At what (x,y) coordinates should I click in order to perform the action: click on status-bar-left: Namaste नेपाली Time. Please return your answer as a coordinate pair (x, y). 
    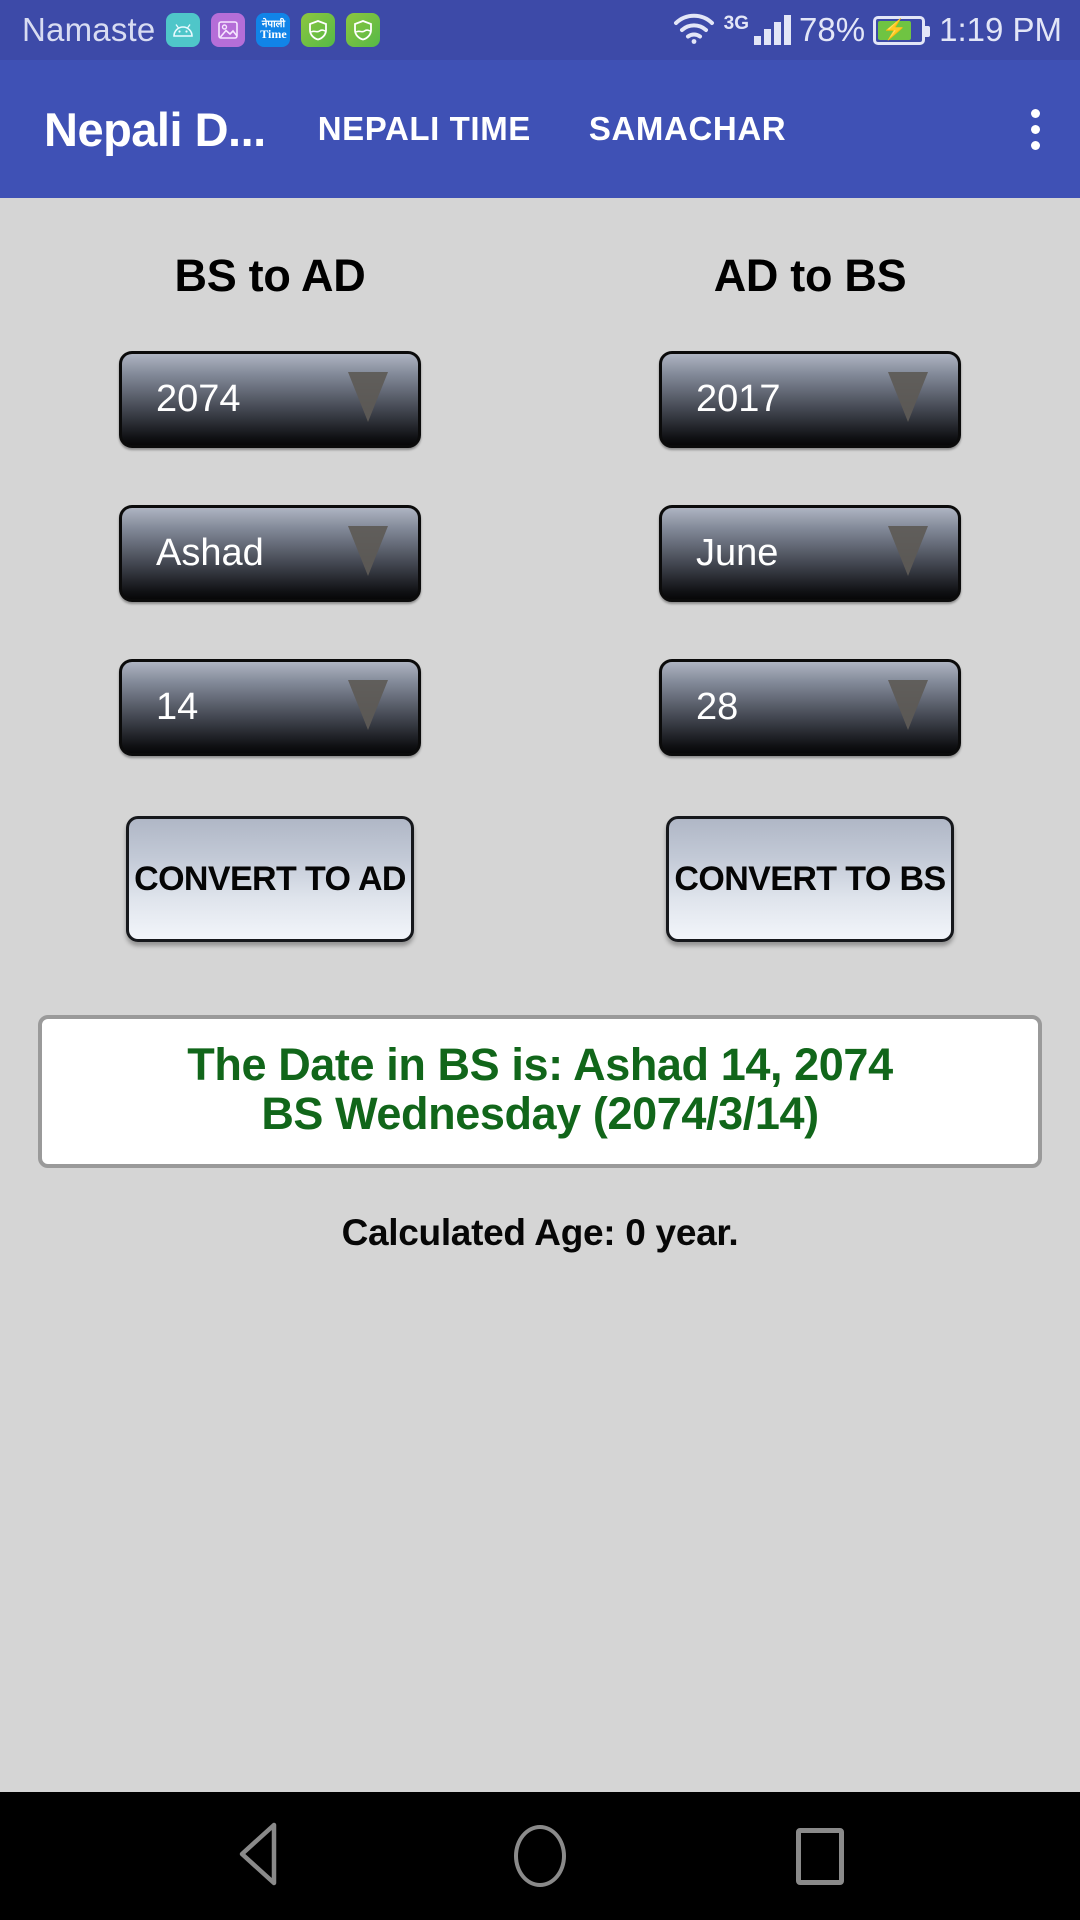
    Looking at the image, I should click on (201, 30).